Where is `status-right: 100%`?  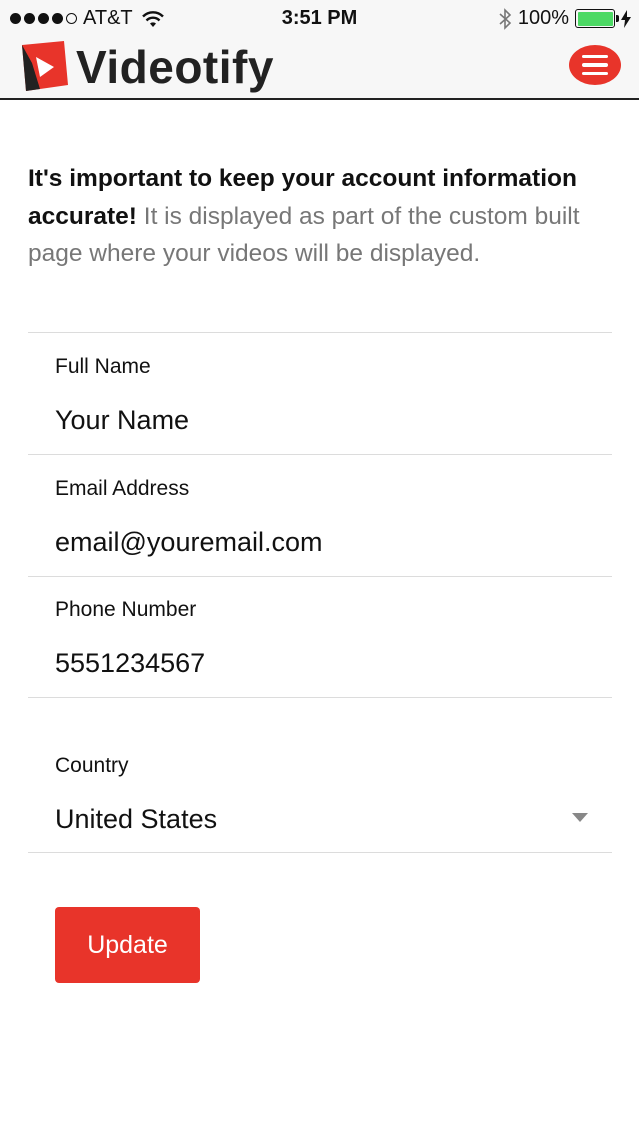 status-right: 100% is located at coordinates (564, 18).